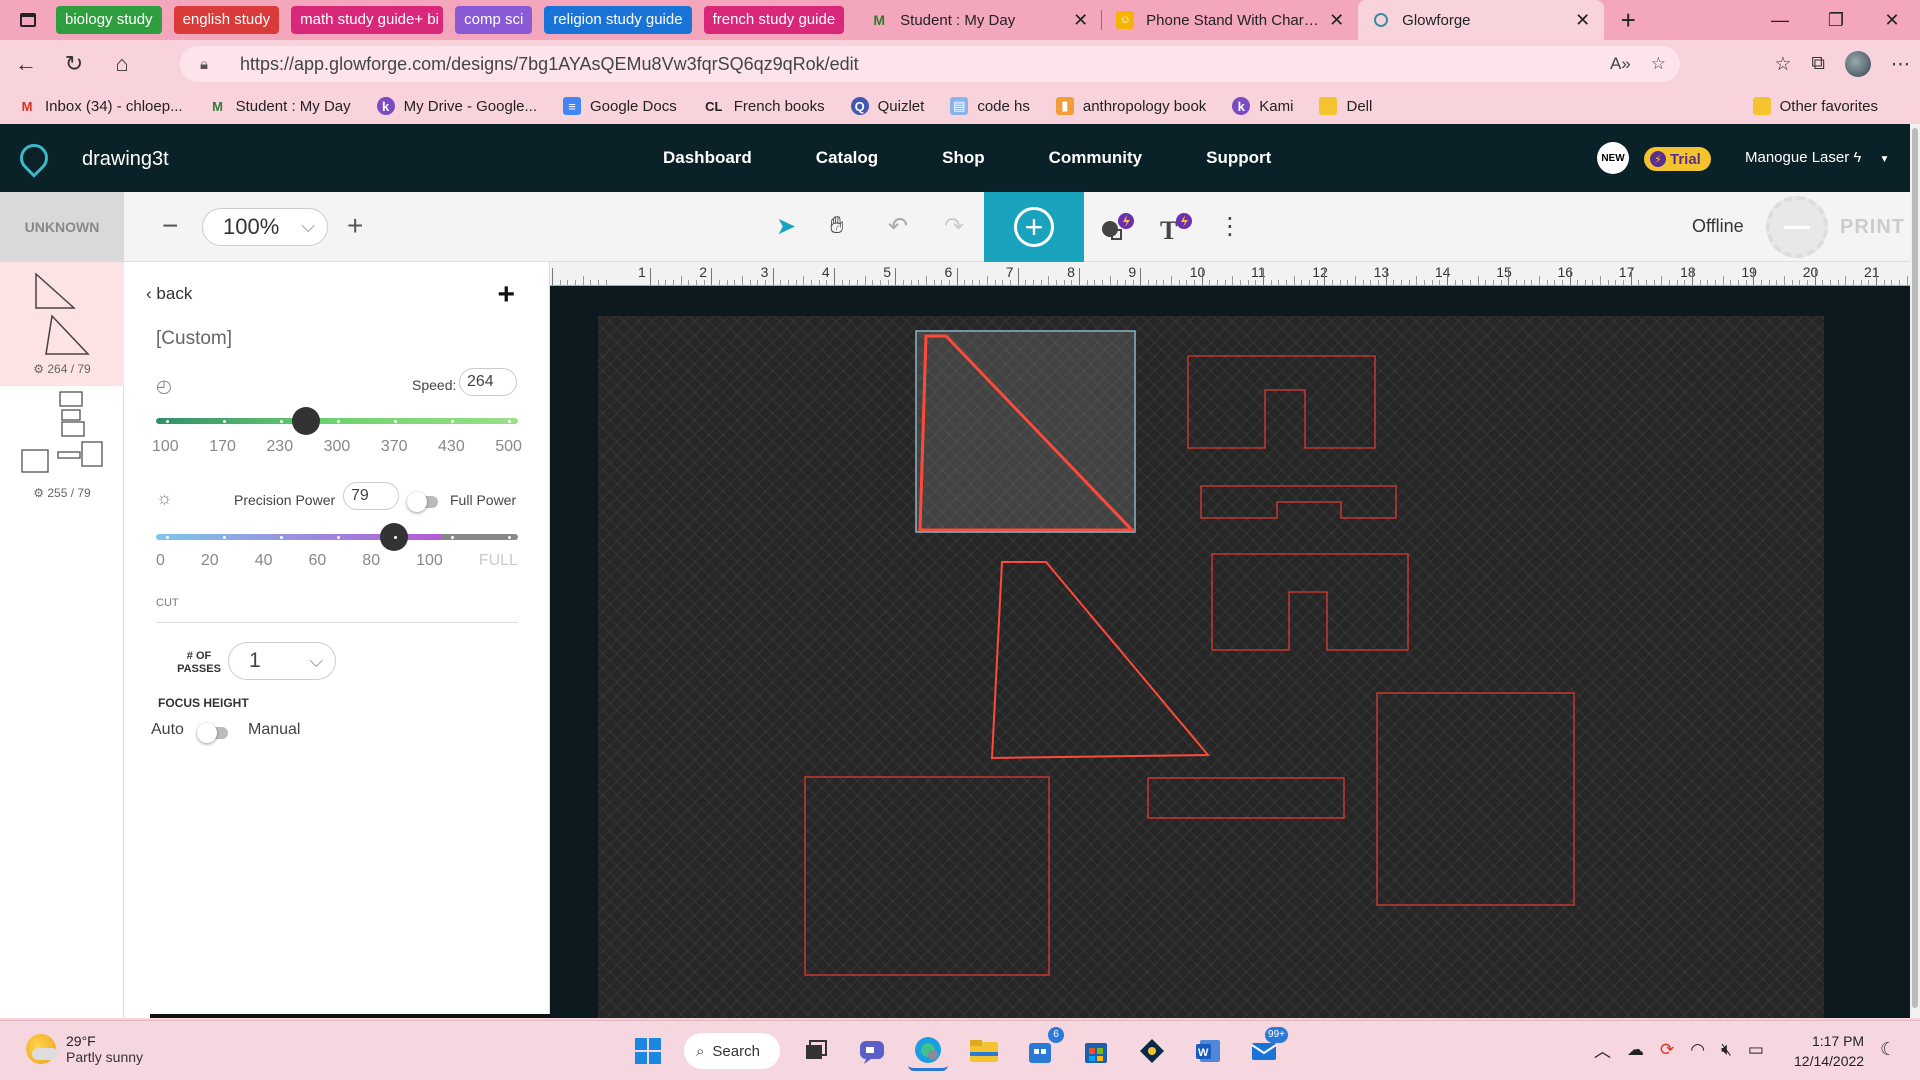 The height and width of the screenshot is (1080, 1920). Describe the element at coordinates (1817, 157) in the screenshot. I see `laser-selector: Manogue Laser ϟ ▼` at that location.